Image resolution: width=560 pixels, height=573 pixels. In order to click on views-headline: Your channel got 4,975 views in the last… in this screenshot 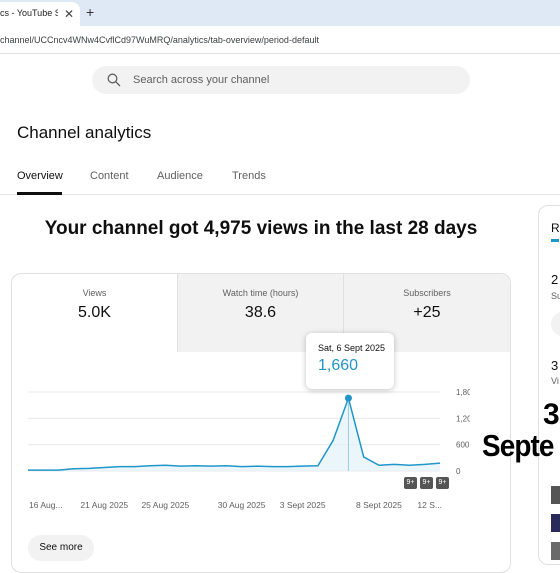, I will do `click(261, 229)`.